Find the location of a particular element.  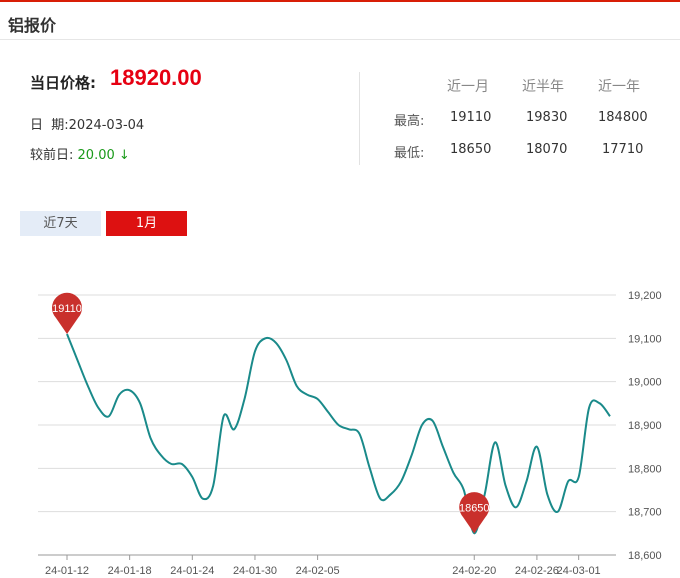

tab-1-month: 1月 is located at coordinates (146, 223).